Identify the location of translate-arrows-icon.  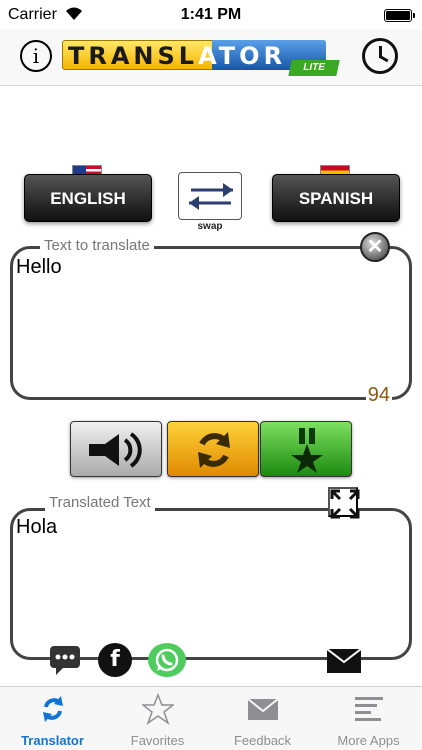
(53, 709).